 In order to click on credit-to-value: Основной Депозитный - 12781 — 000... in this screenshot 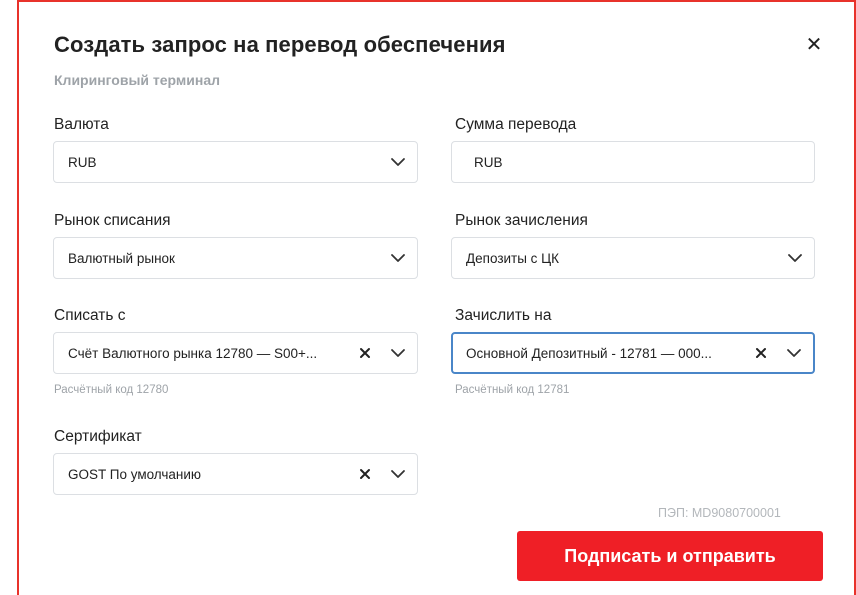, I will do `click(589, 353)`.